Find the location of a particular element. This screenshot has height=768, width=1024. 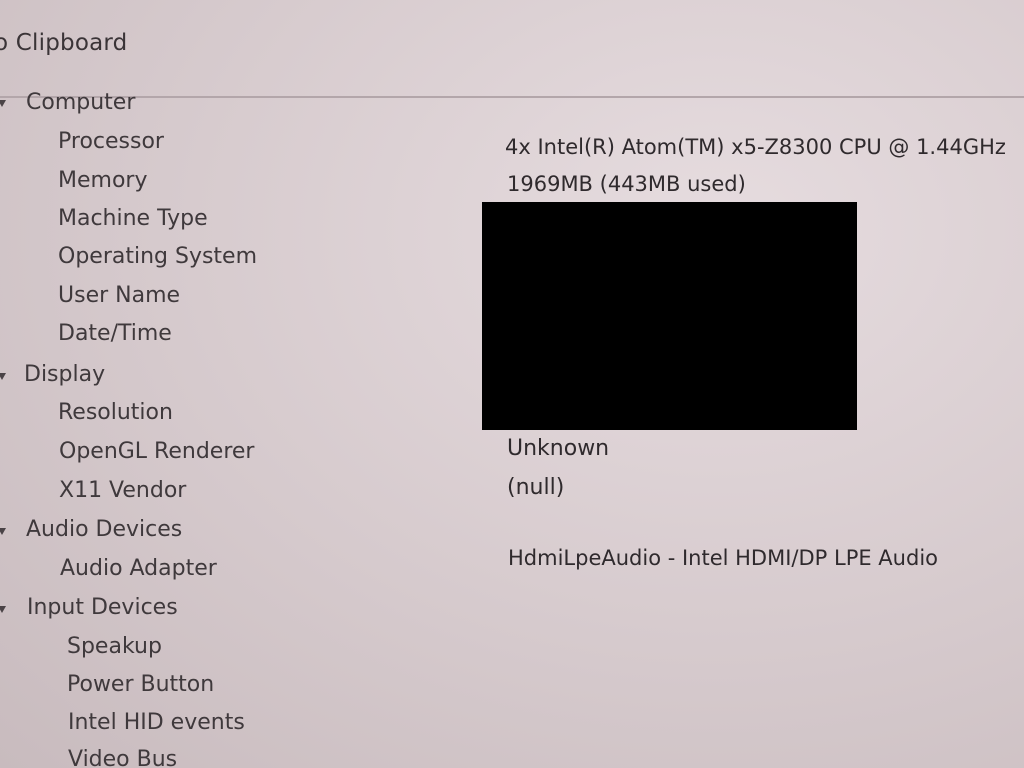

item-label: X11 Vendor is located at coordinates (123, 490).